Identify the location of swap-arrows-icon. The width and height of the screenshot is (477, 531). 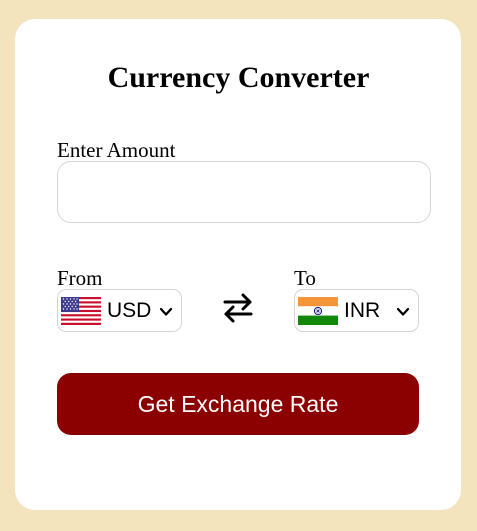
(238, 308).